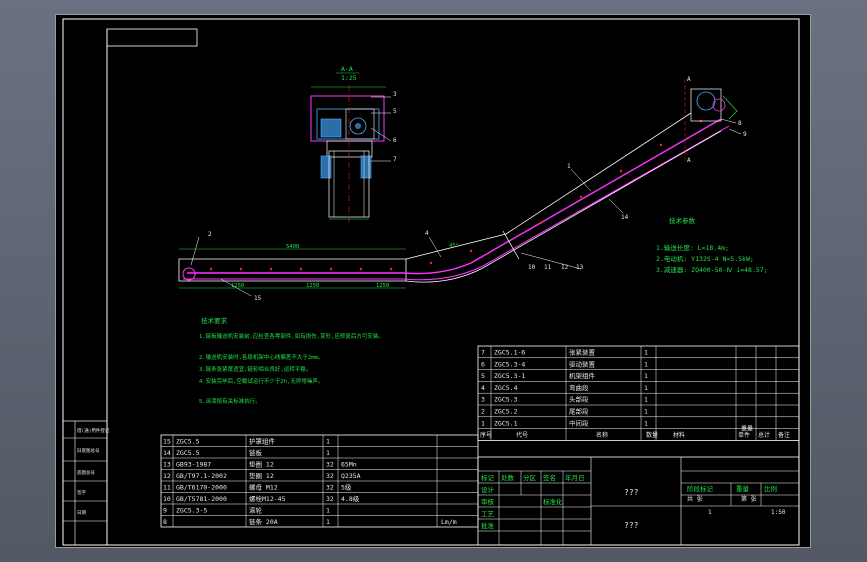 This screenshot has width=867, height=562. What do you see at coordinates (261, 475) in the screenshot?
I see `lower-bom-name: 垫圈 12` at bounding box center [261, 475].